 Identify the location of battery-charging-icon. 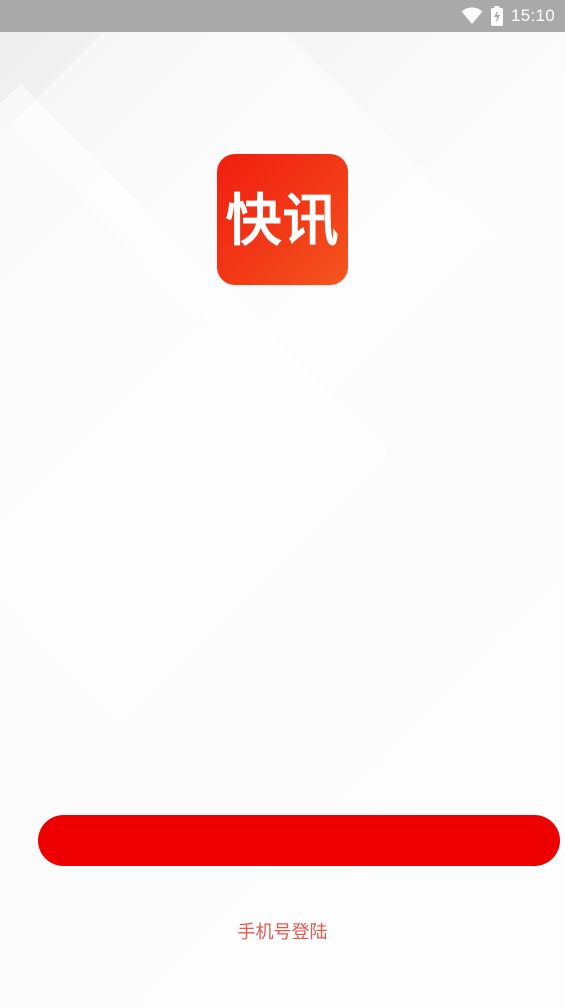
(496, 16).